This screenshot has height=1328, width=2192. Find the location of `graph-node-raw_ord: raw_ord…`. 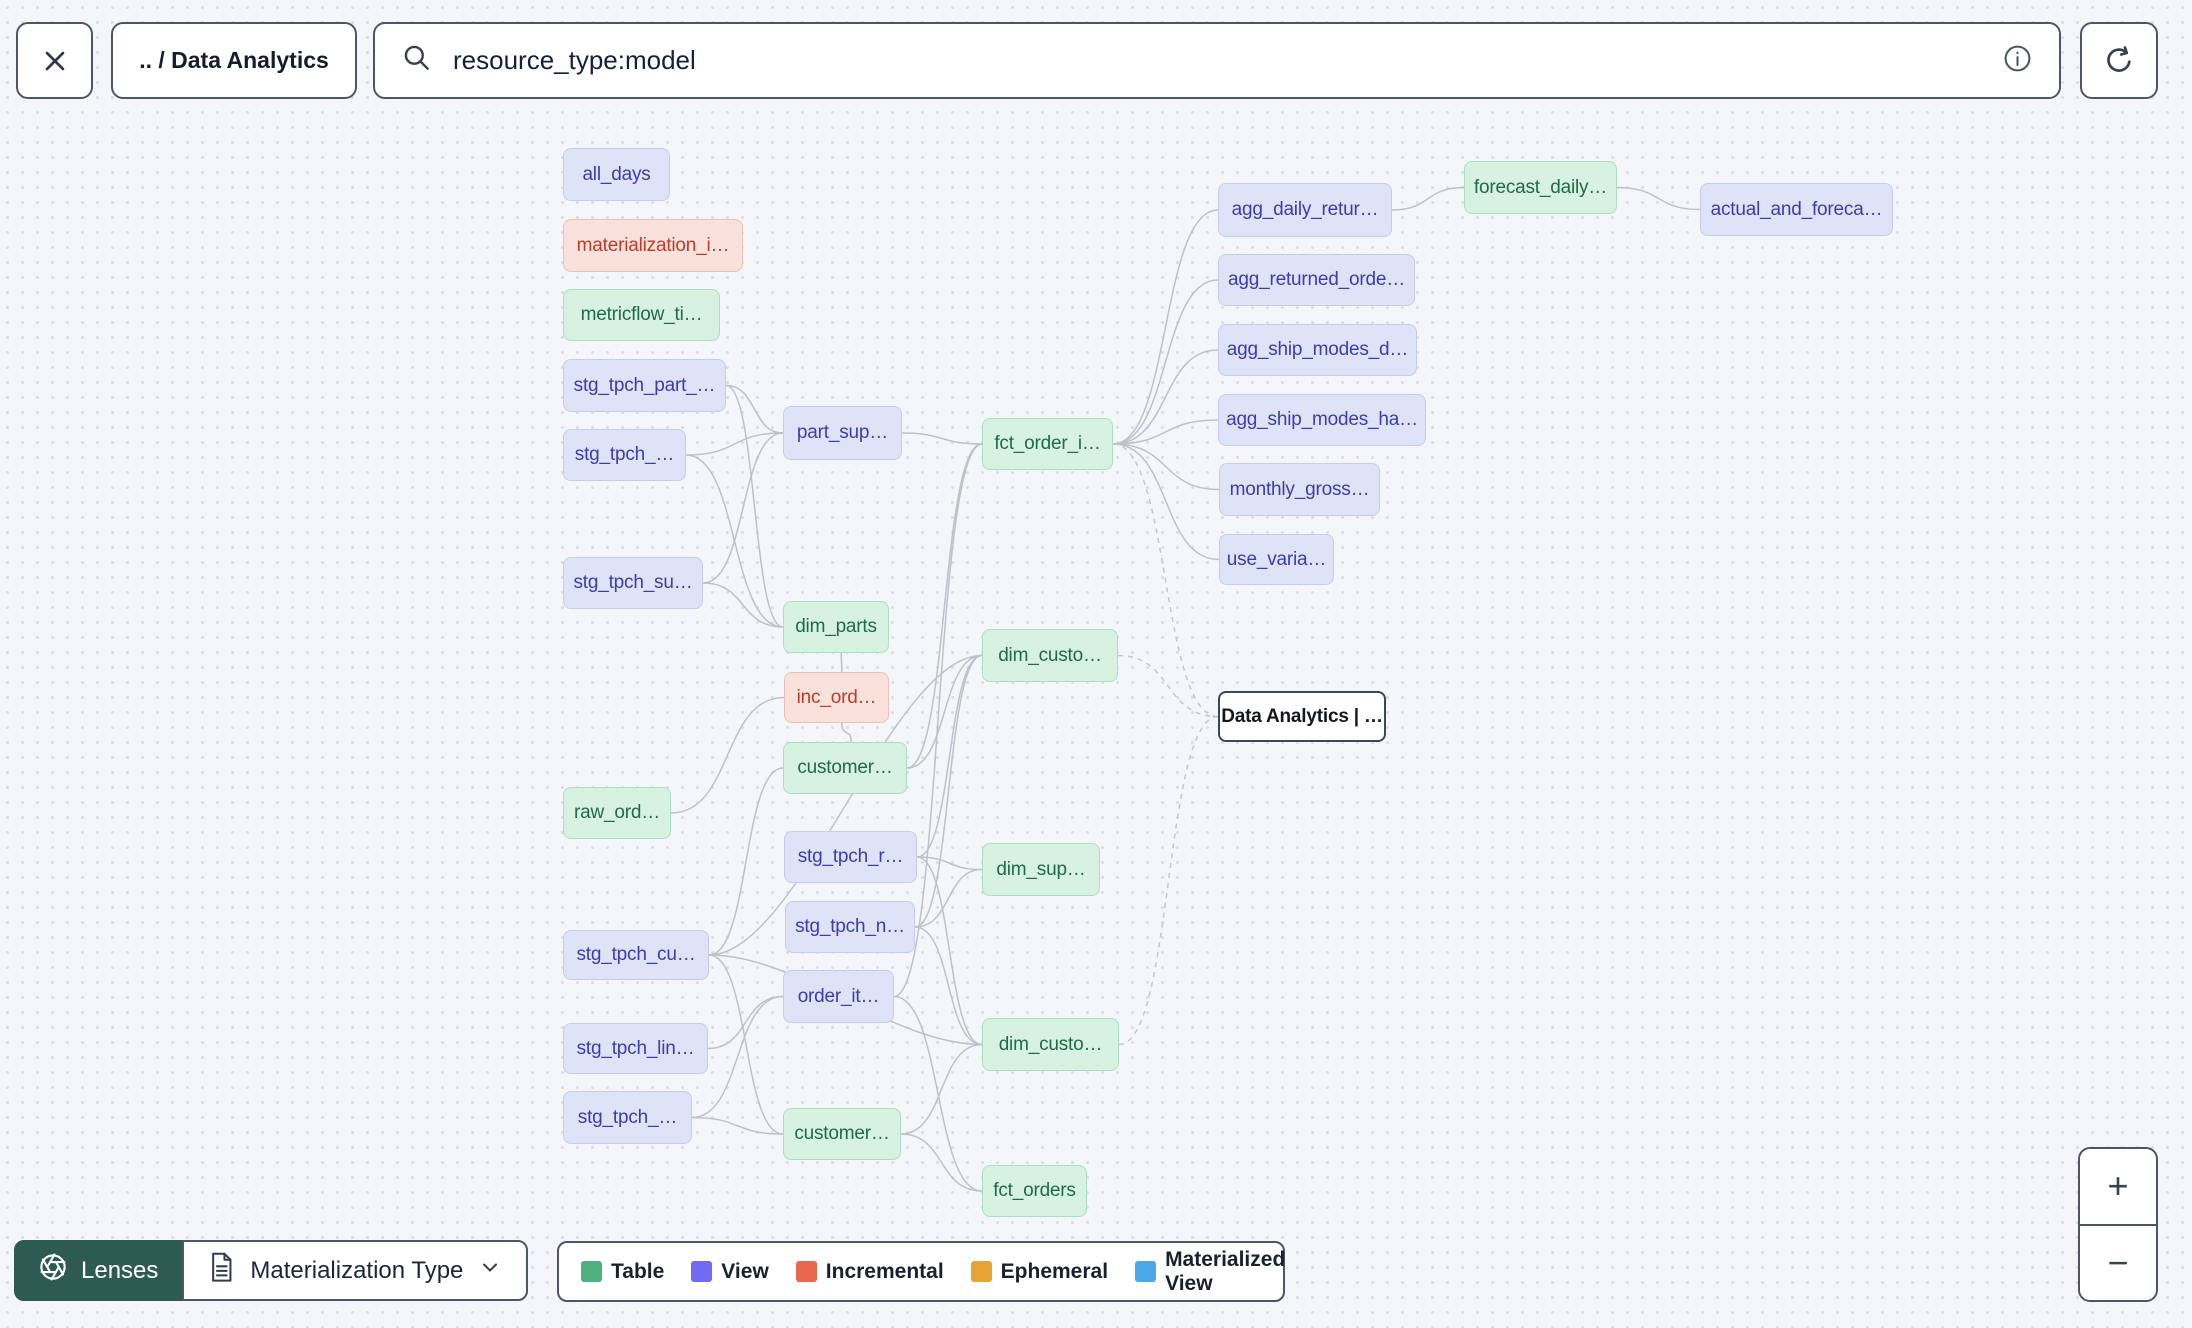

graph-node-raw_ord: raw_ord… is located at coordinates (617, 813).